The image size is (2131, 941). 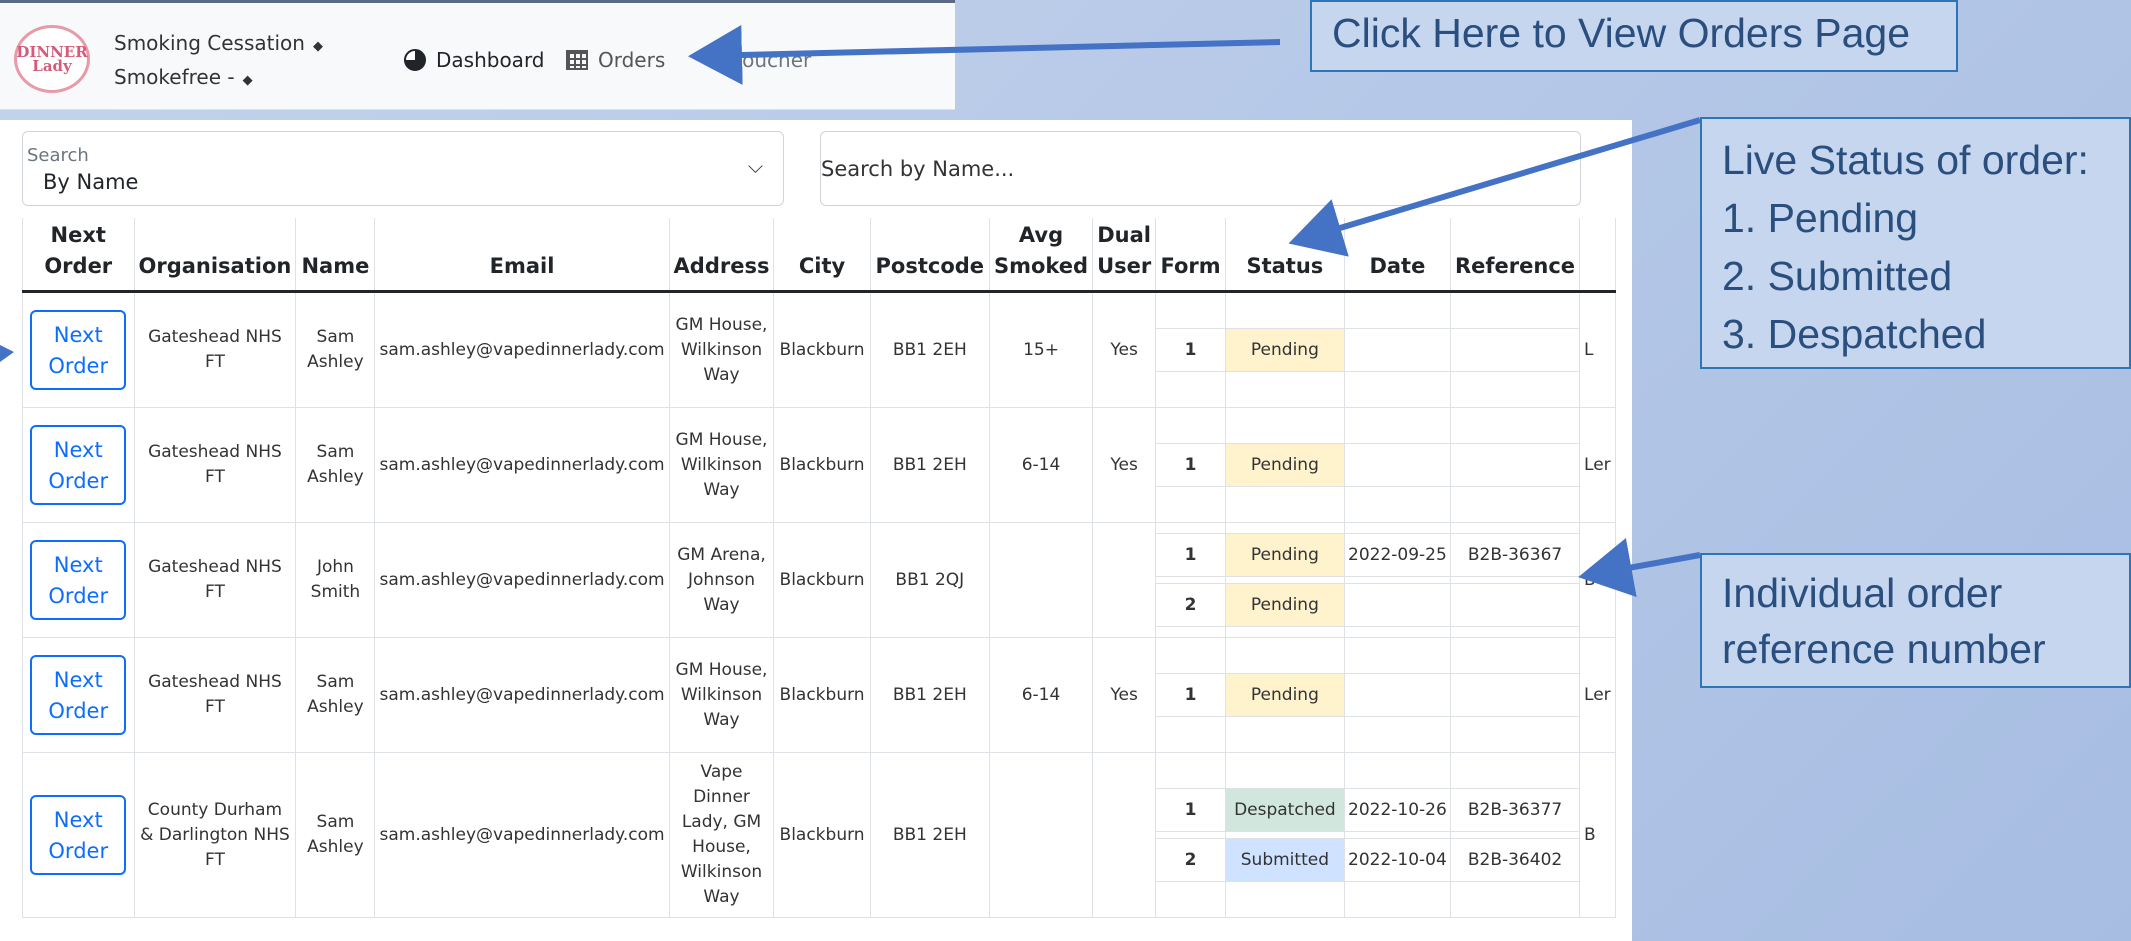 What do you see at coordinates (7, 353) in the screenshot?
I see `arrow-left-edge` at bounding box center [7, 353].